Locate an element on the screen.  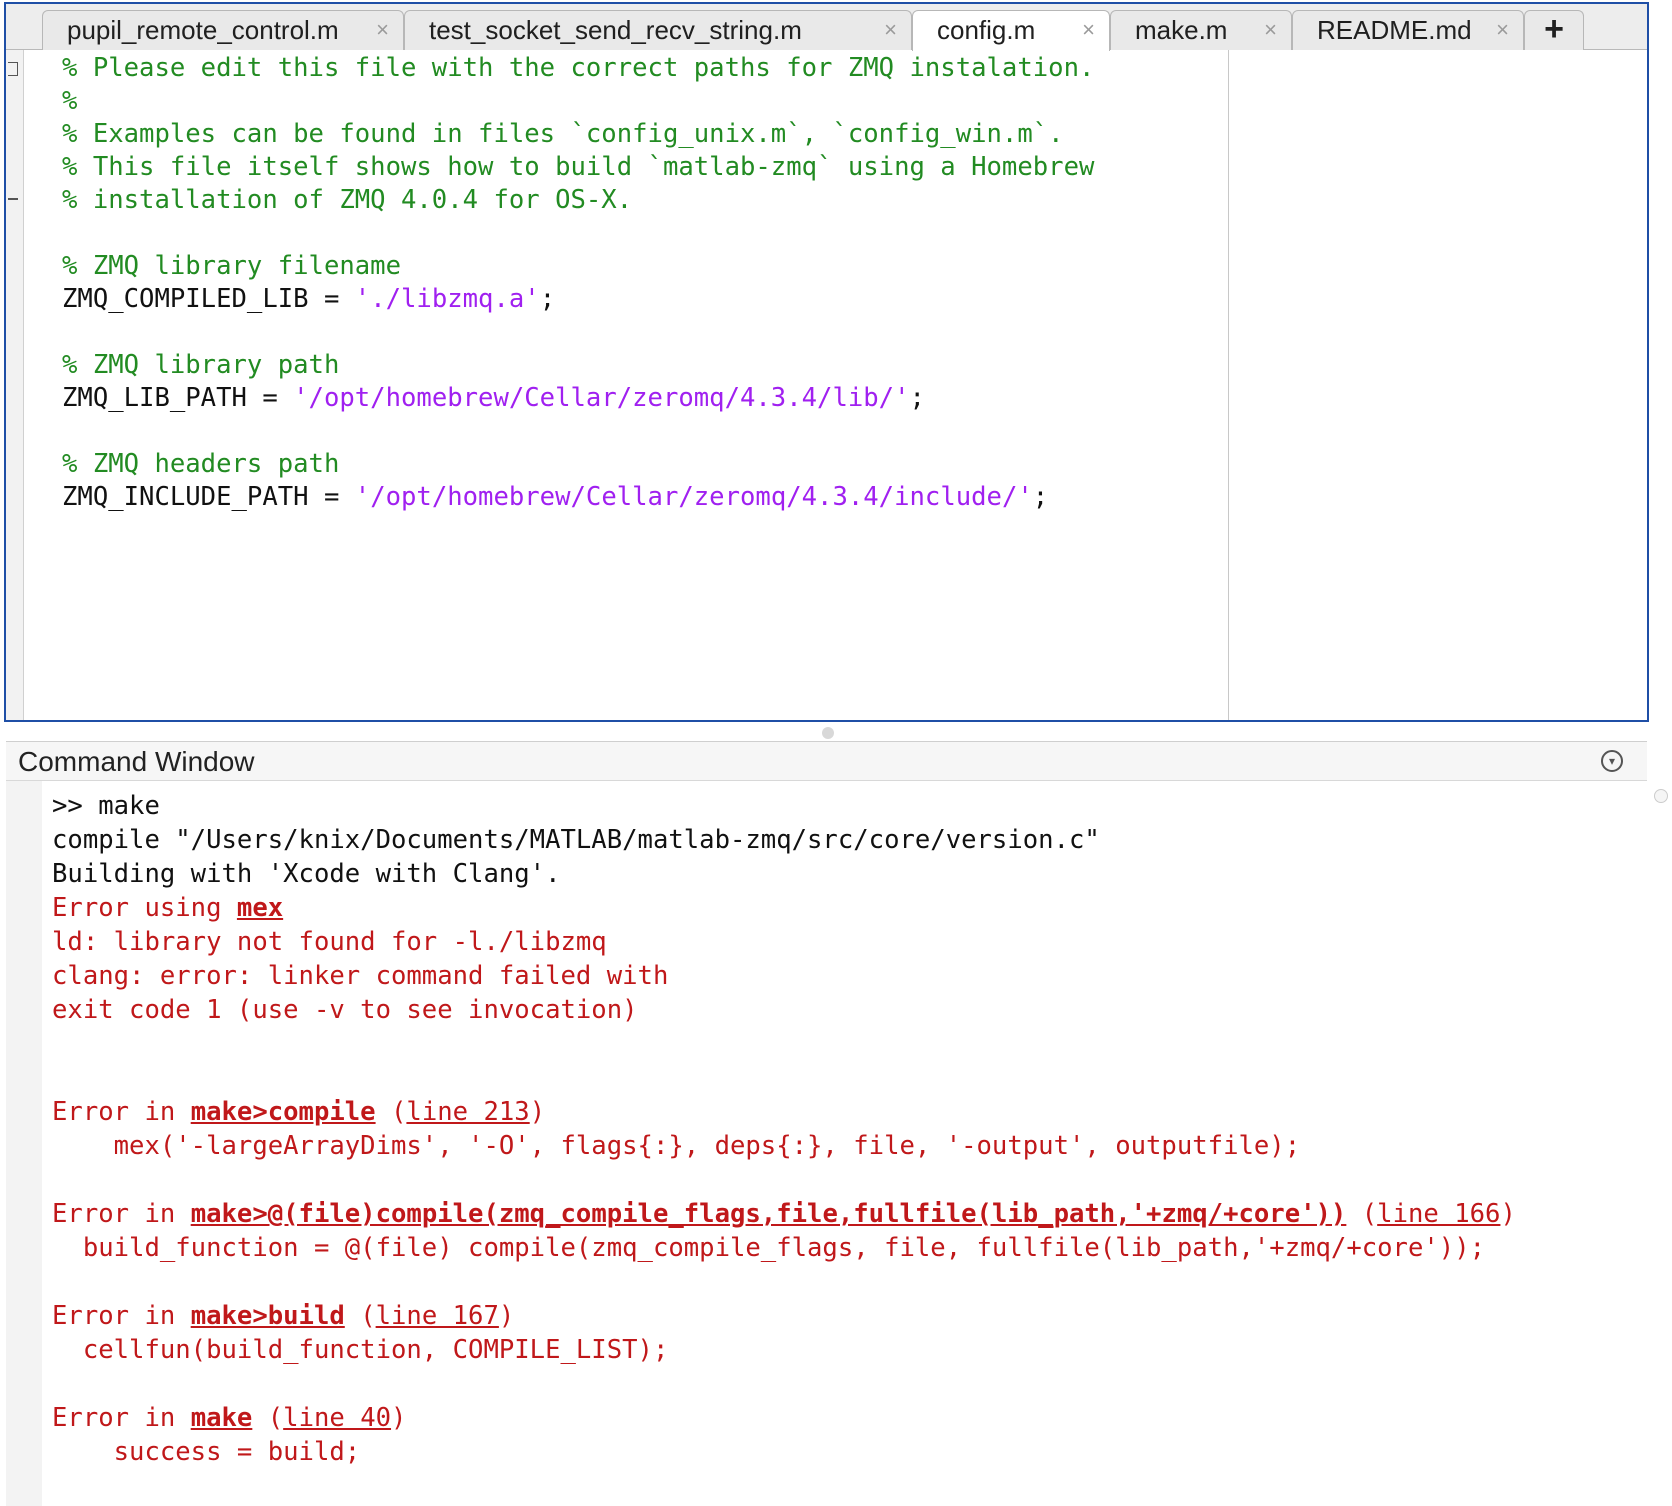
error-link: mex is located at coordinates (260, 908).